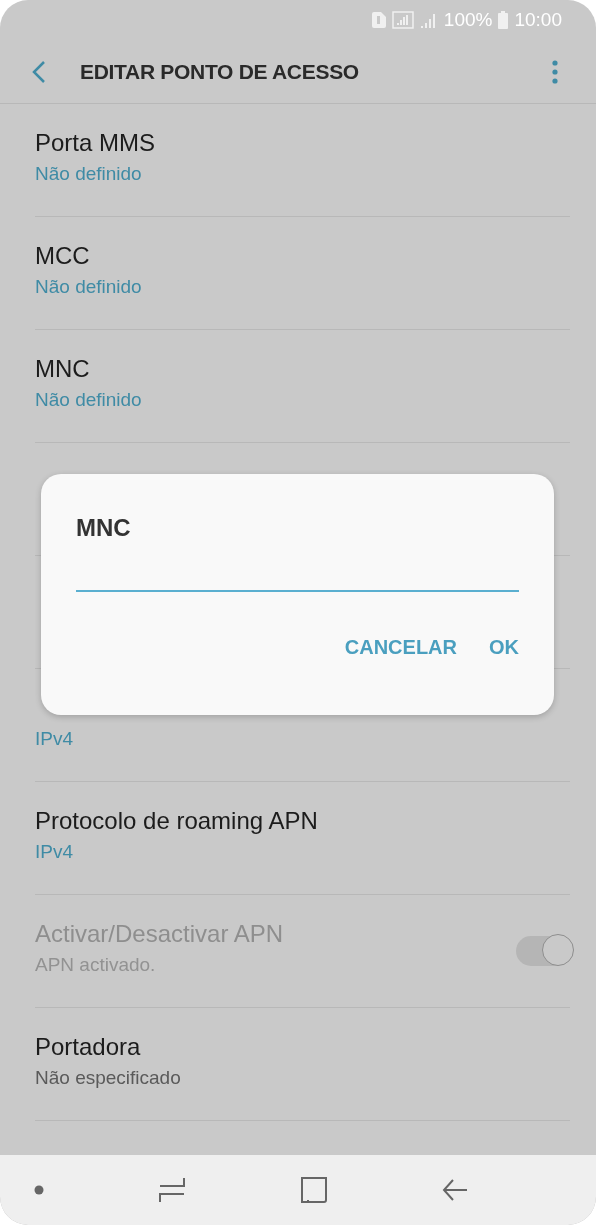 This screenshot has width=596, height=1225. Describe the element at coordinates (313, 1190) in the screenshot. I see `home-icon` at that location.